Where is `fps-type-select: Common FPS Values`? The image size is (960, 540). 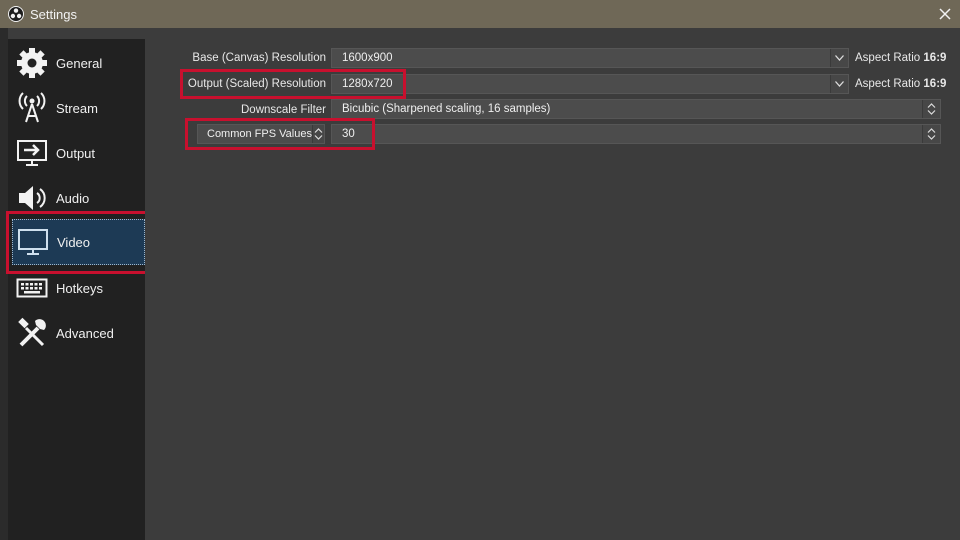 fps-type-select: Common FPS Values is located at coordinates (261, 134).